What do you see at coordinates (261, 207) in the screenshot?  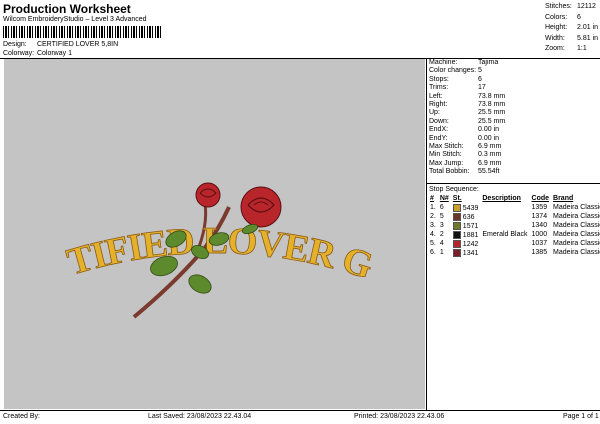 I see `rose-large` at bounding box center [261, 207].